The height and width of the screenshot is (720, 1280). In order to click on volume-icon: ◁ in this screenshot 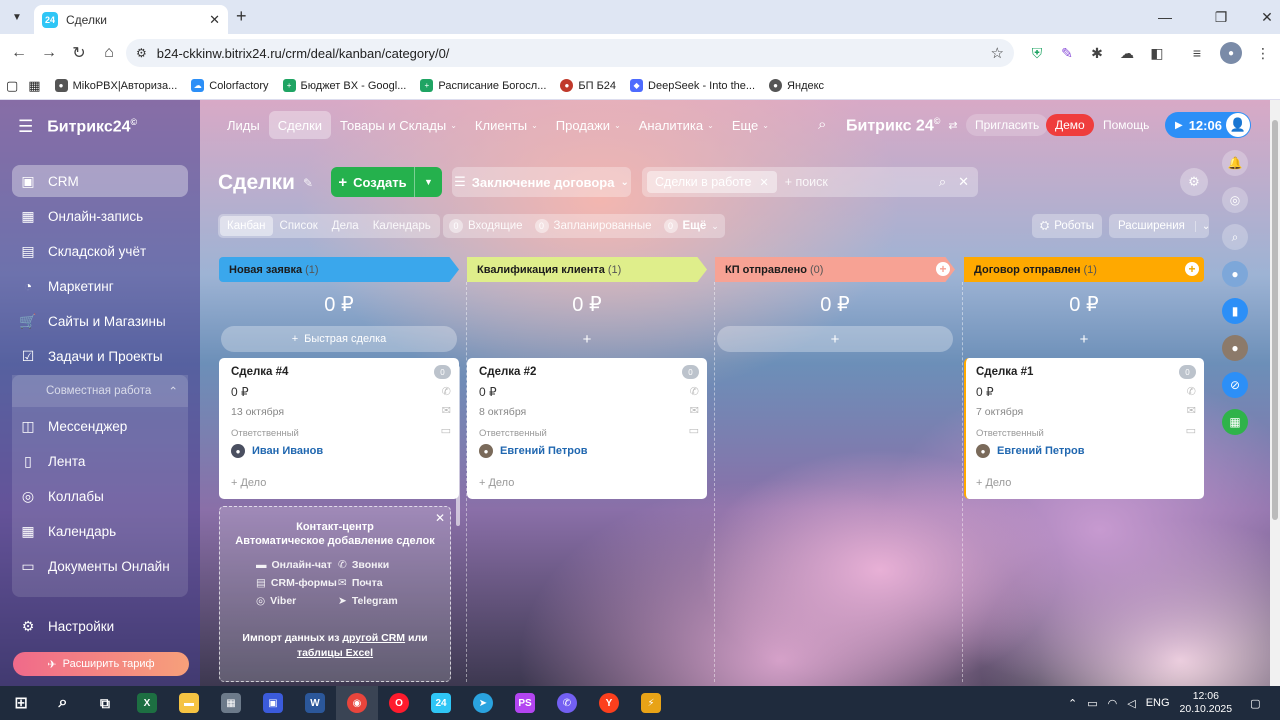, I will do `click(1131, 703)`.